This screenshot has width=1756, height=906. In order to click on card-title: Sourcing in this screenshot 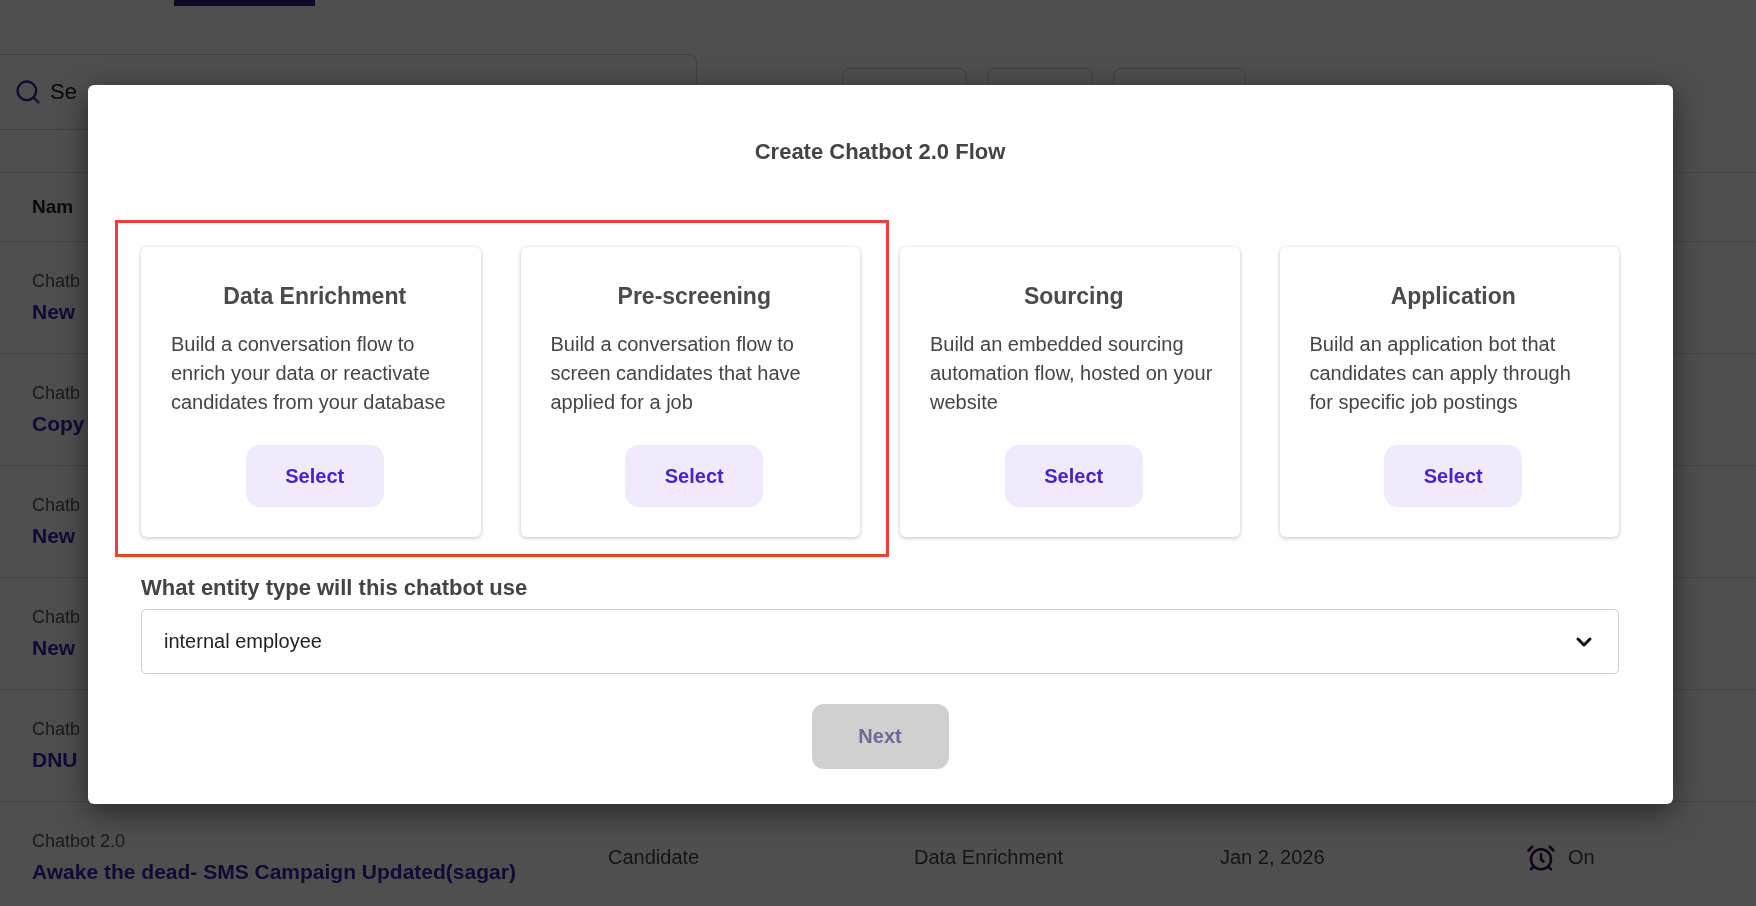, I will do `click(1073, 296)`.